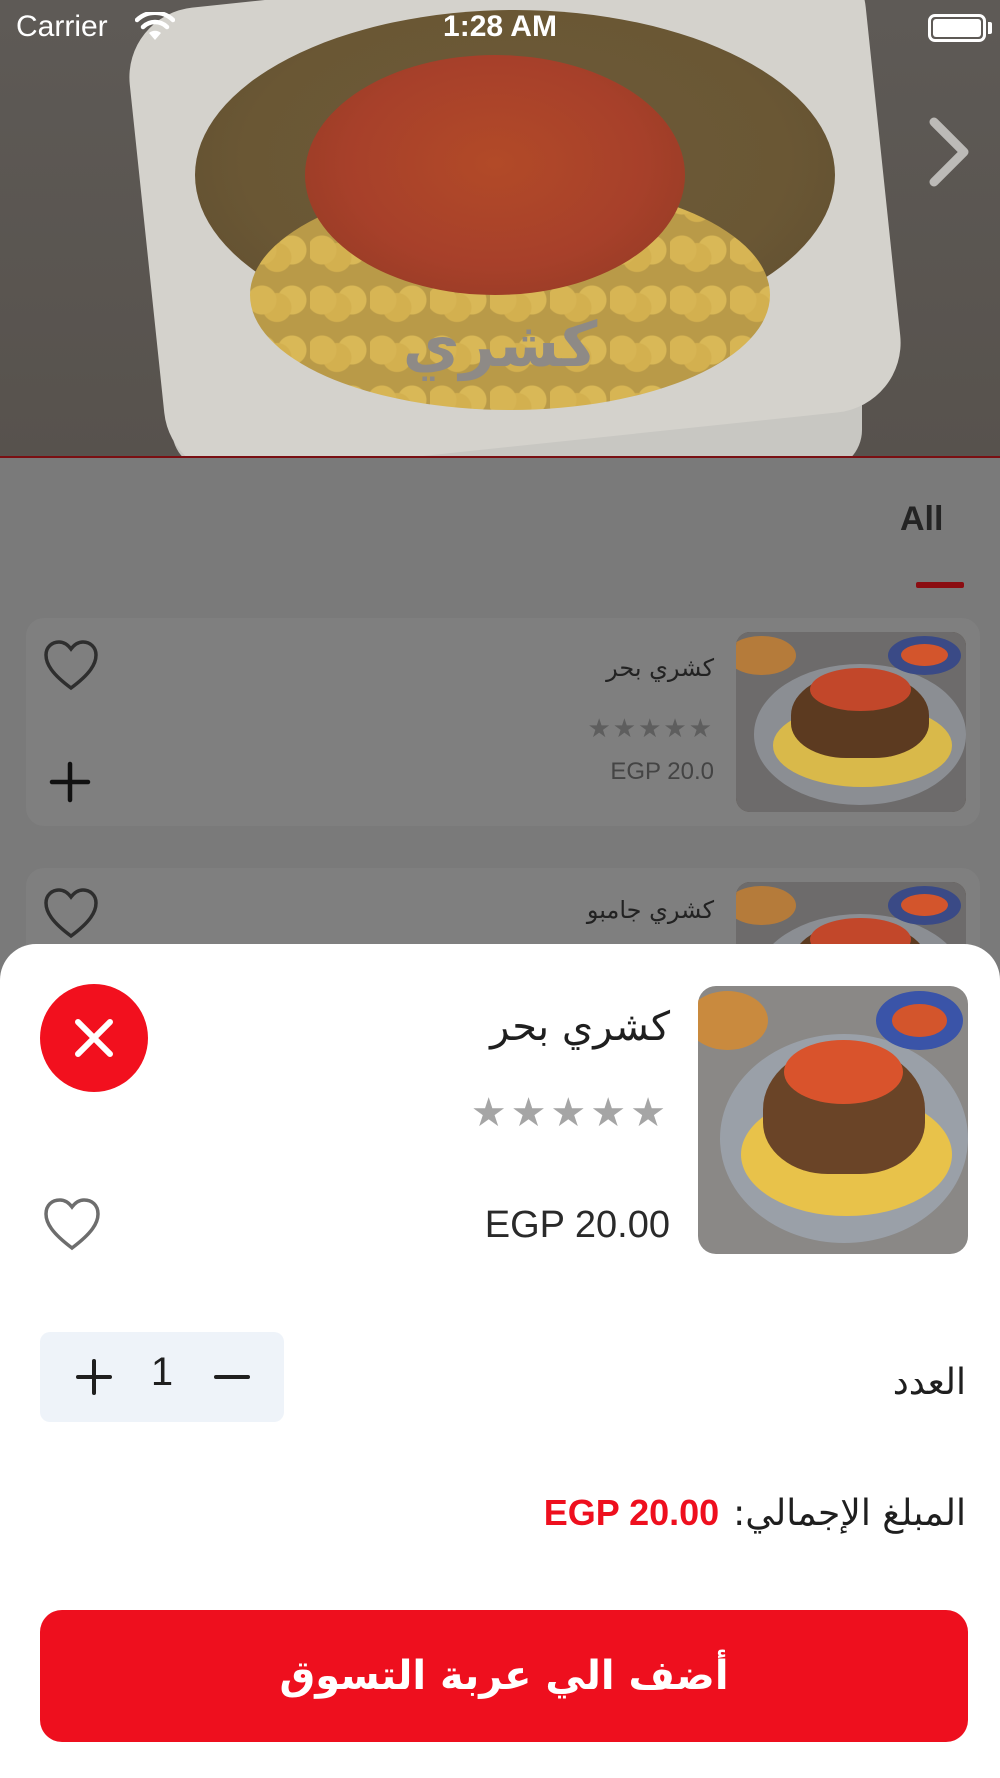  What do you see at coordinates (929, 1382) in the screenshot?
I see `quantity-label: العدد` at bounding box center [929, 1382].